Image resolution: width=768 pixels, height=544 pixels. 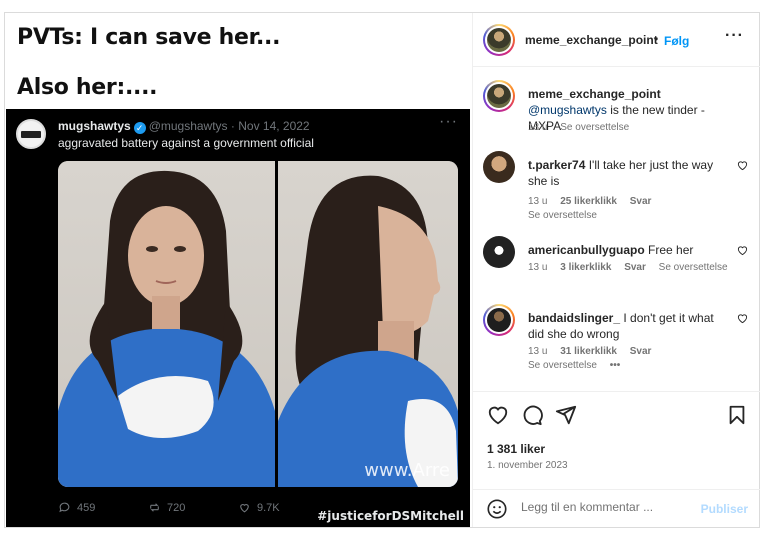 I want to click on comment-bubble-icon, so click(x=532, y=415).